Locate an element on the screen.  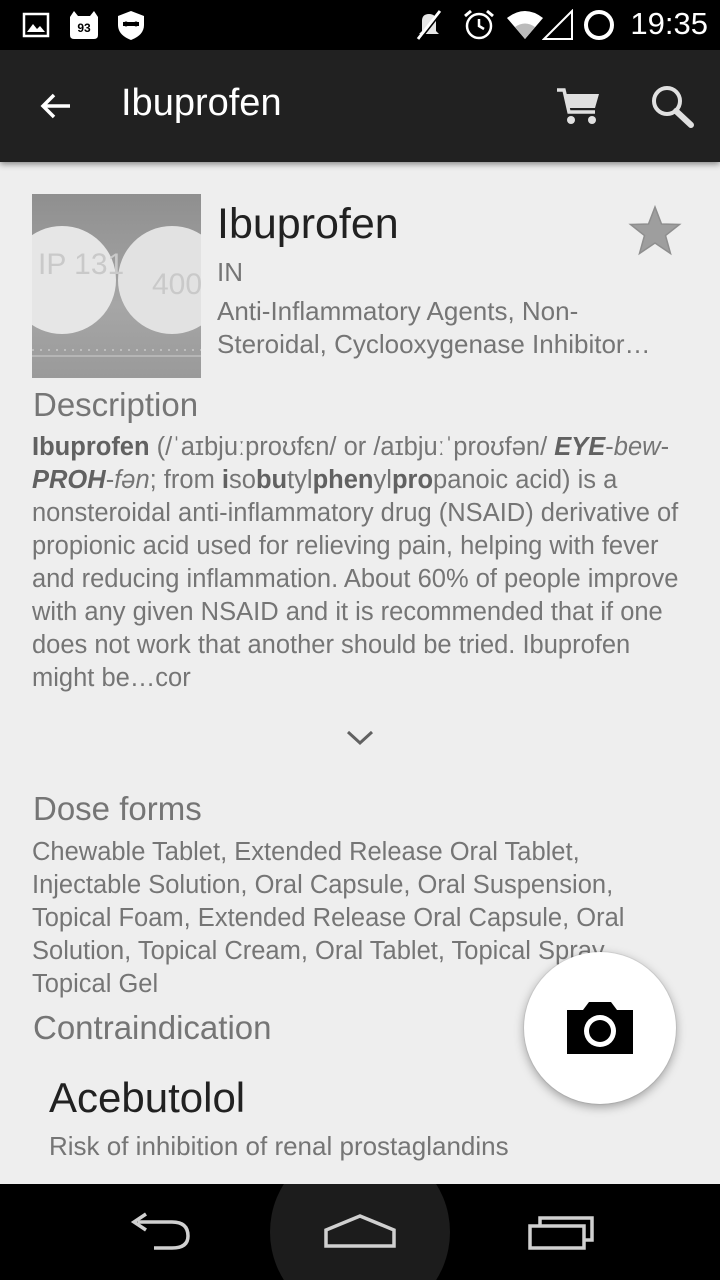
nav-back-button is located at coordinates (160, 1232).